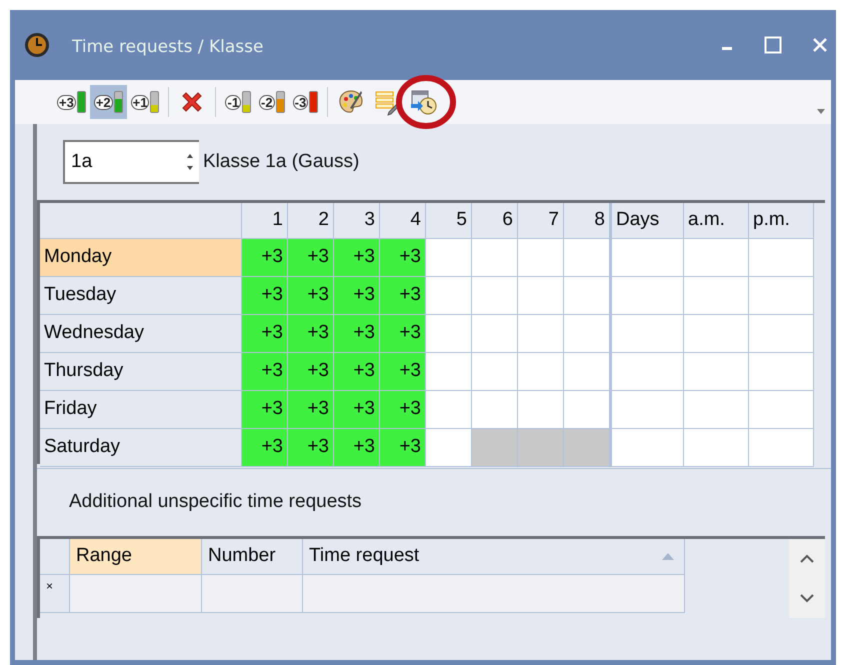  I want to click on level-label: -2, so click(267, 102).